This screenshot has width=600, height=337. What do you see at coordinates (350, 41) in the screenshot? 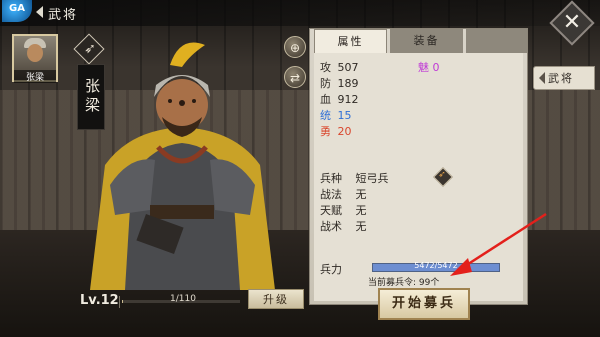
I see `tab-attributes: 属性` at bounding box center [350, 41].